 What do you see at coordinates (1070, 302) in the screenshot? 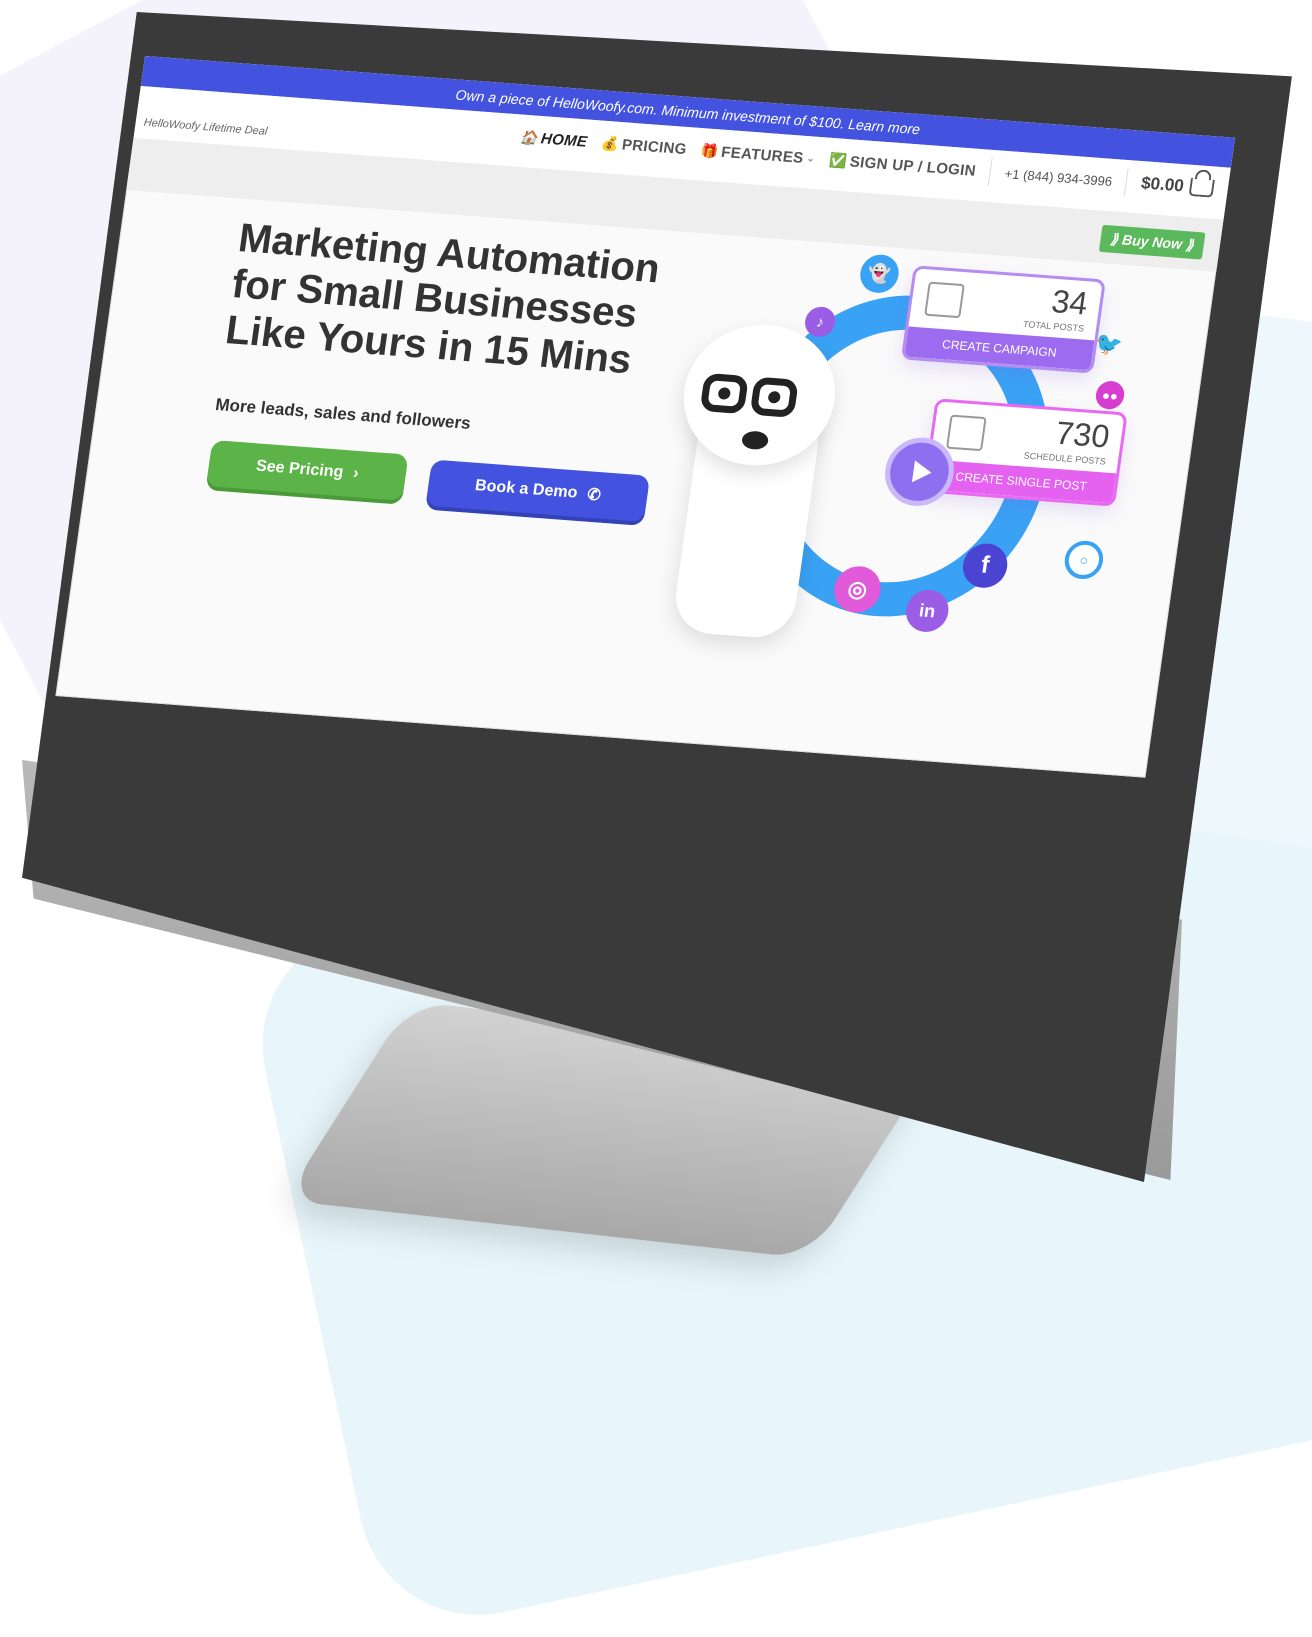
I see `total-posts-count: 34` at bounding box center [1070, 302].